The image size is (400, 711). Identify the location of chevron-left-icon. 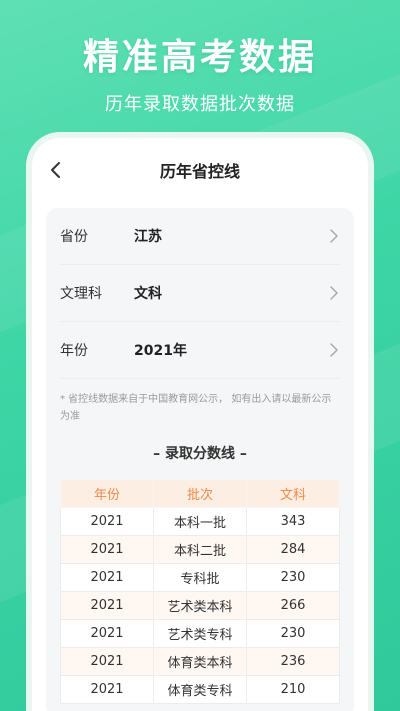
(56, 170).